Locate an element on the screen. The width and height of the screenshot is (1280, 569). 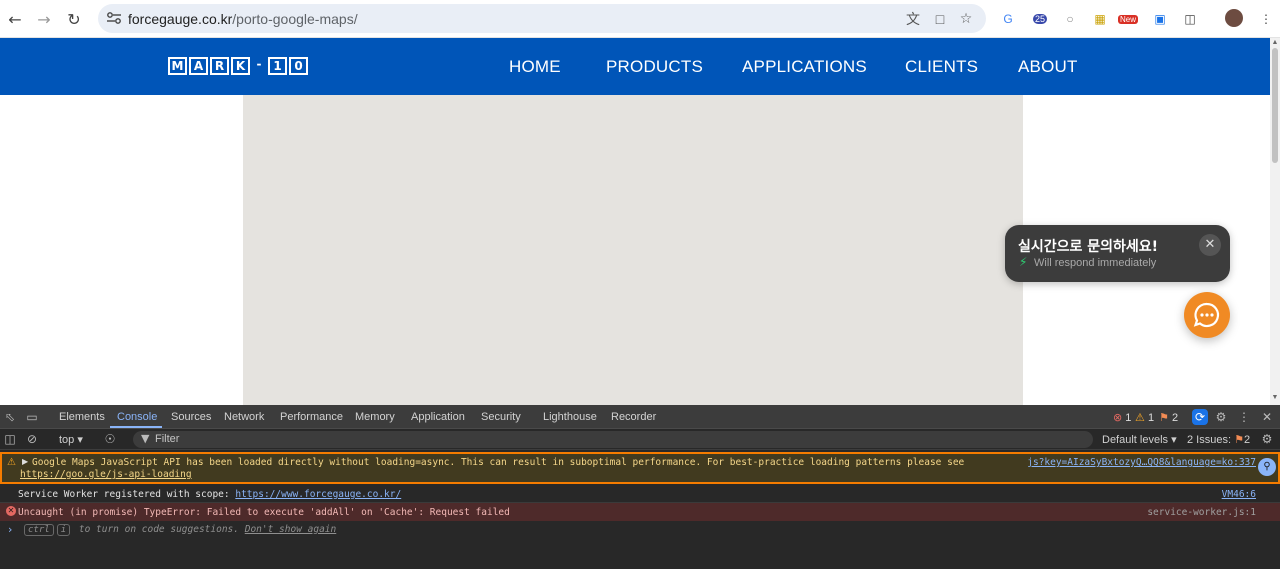
tab-lighthouse: Lighthouse is located at coordinates (570, 417).